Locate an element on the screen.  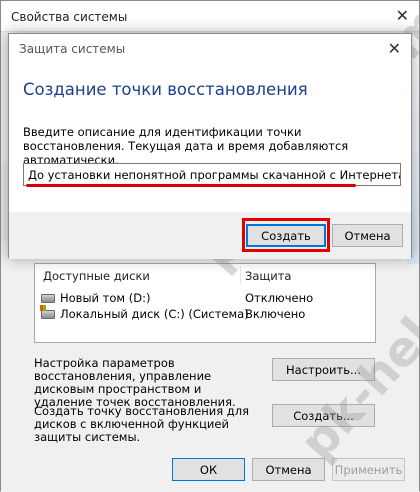
drive-name: Новый том (D:) is located at coordinates (105, 298).